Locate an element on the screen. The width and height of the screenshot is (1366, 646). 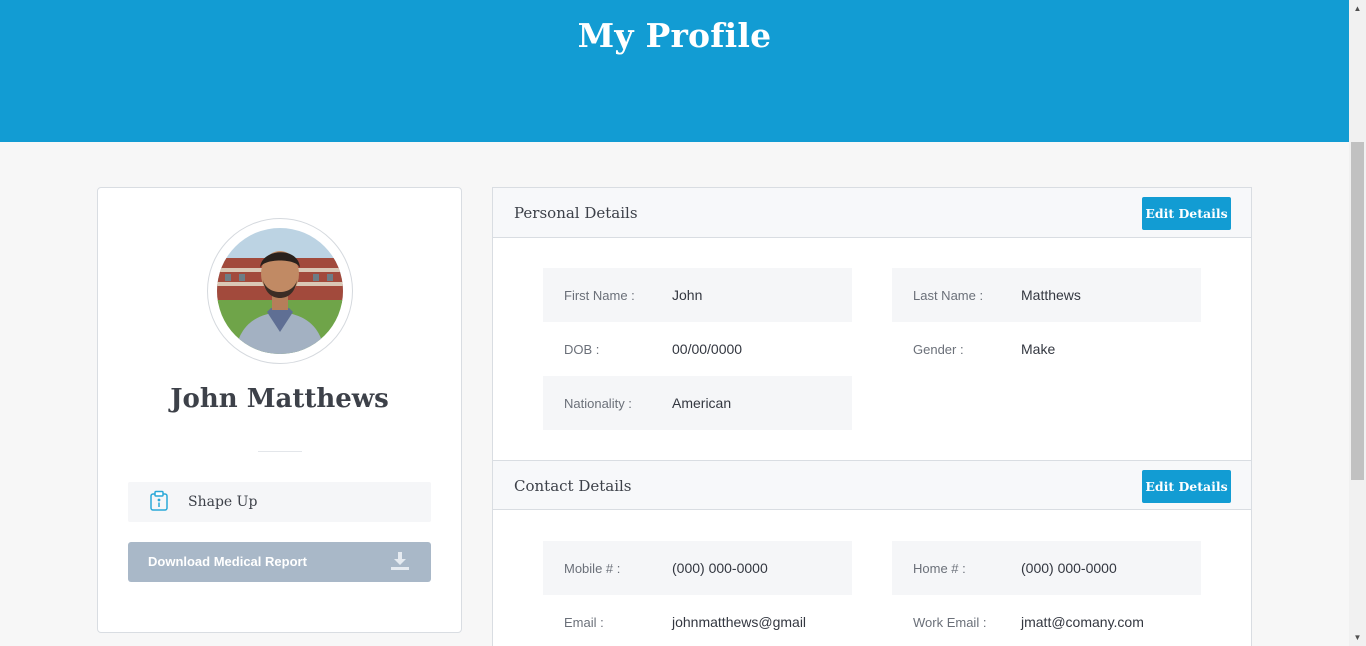
personal-details-header: Personal Details Edit Details is located at coordinates (872, 213).